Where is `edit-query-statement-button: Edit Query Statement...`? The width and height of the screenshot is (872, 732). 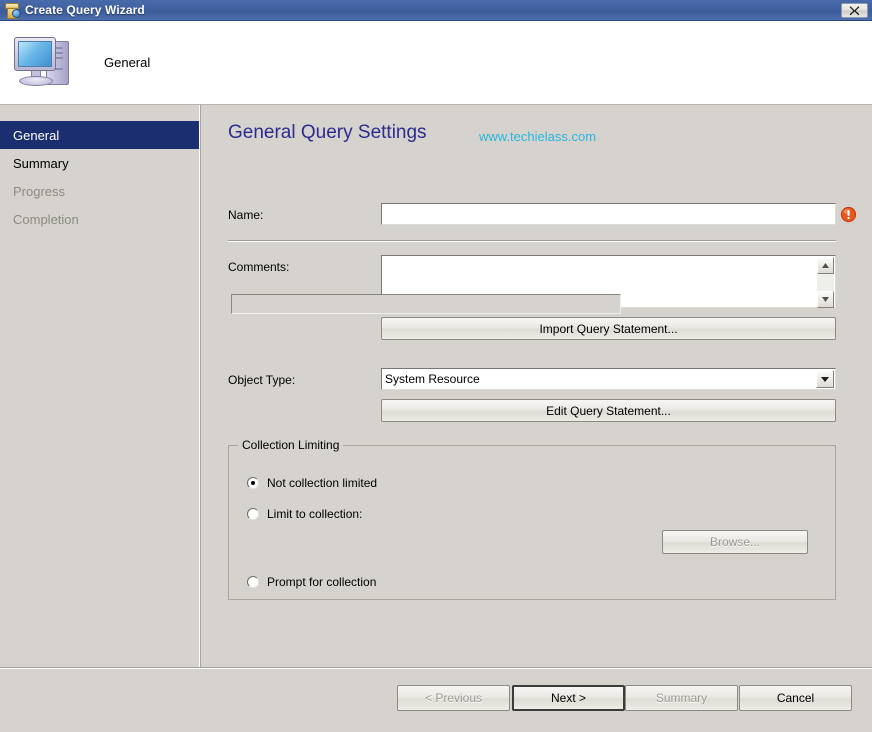 edit-query-statement-button: Edit Query Statement... is located at coordinates (608, 410).